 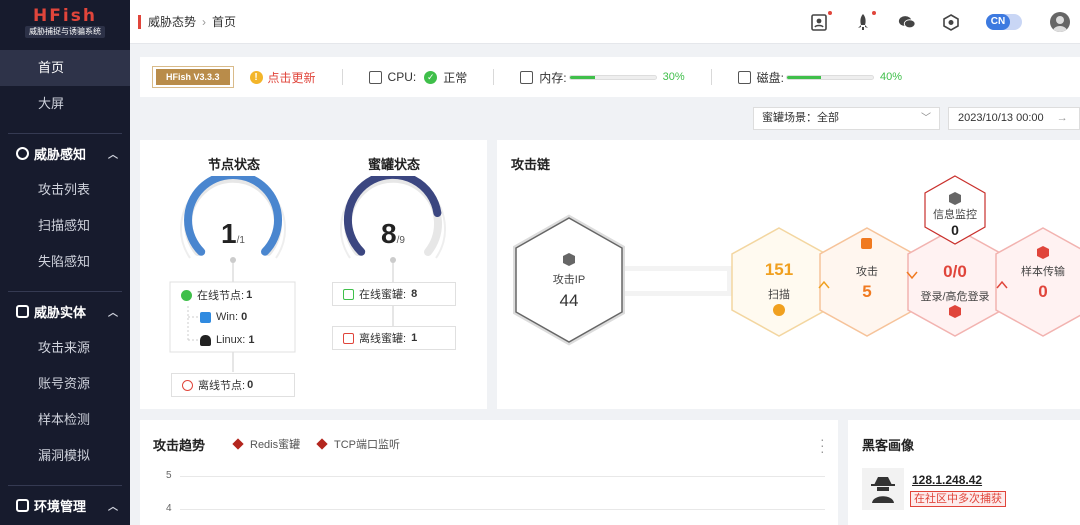 I want to click on disk-status: 磁盘: 40%, so click(x=819, y=77).